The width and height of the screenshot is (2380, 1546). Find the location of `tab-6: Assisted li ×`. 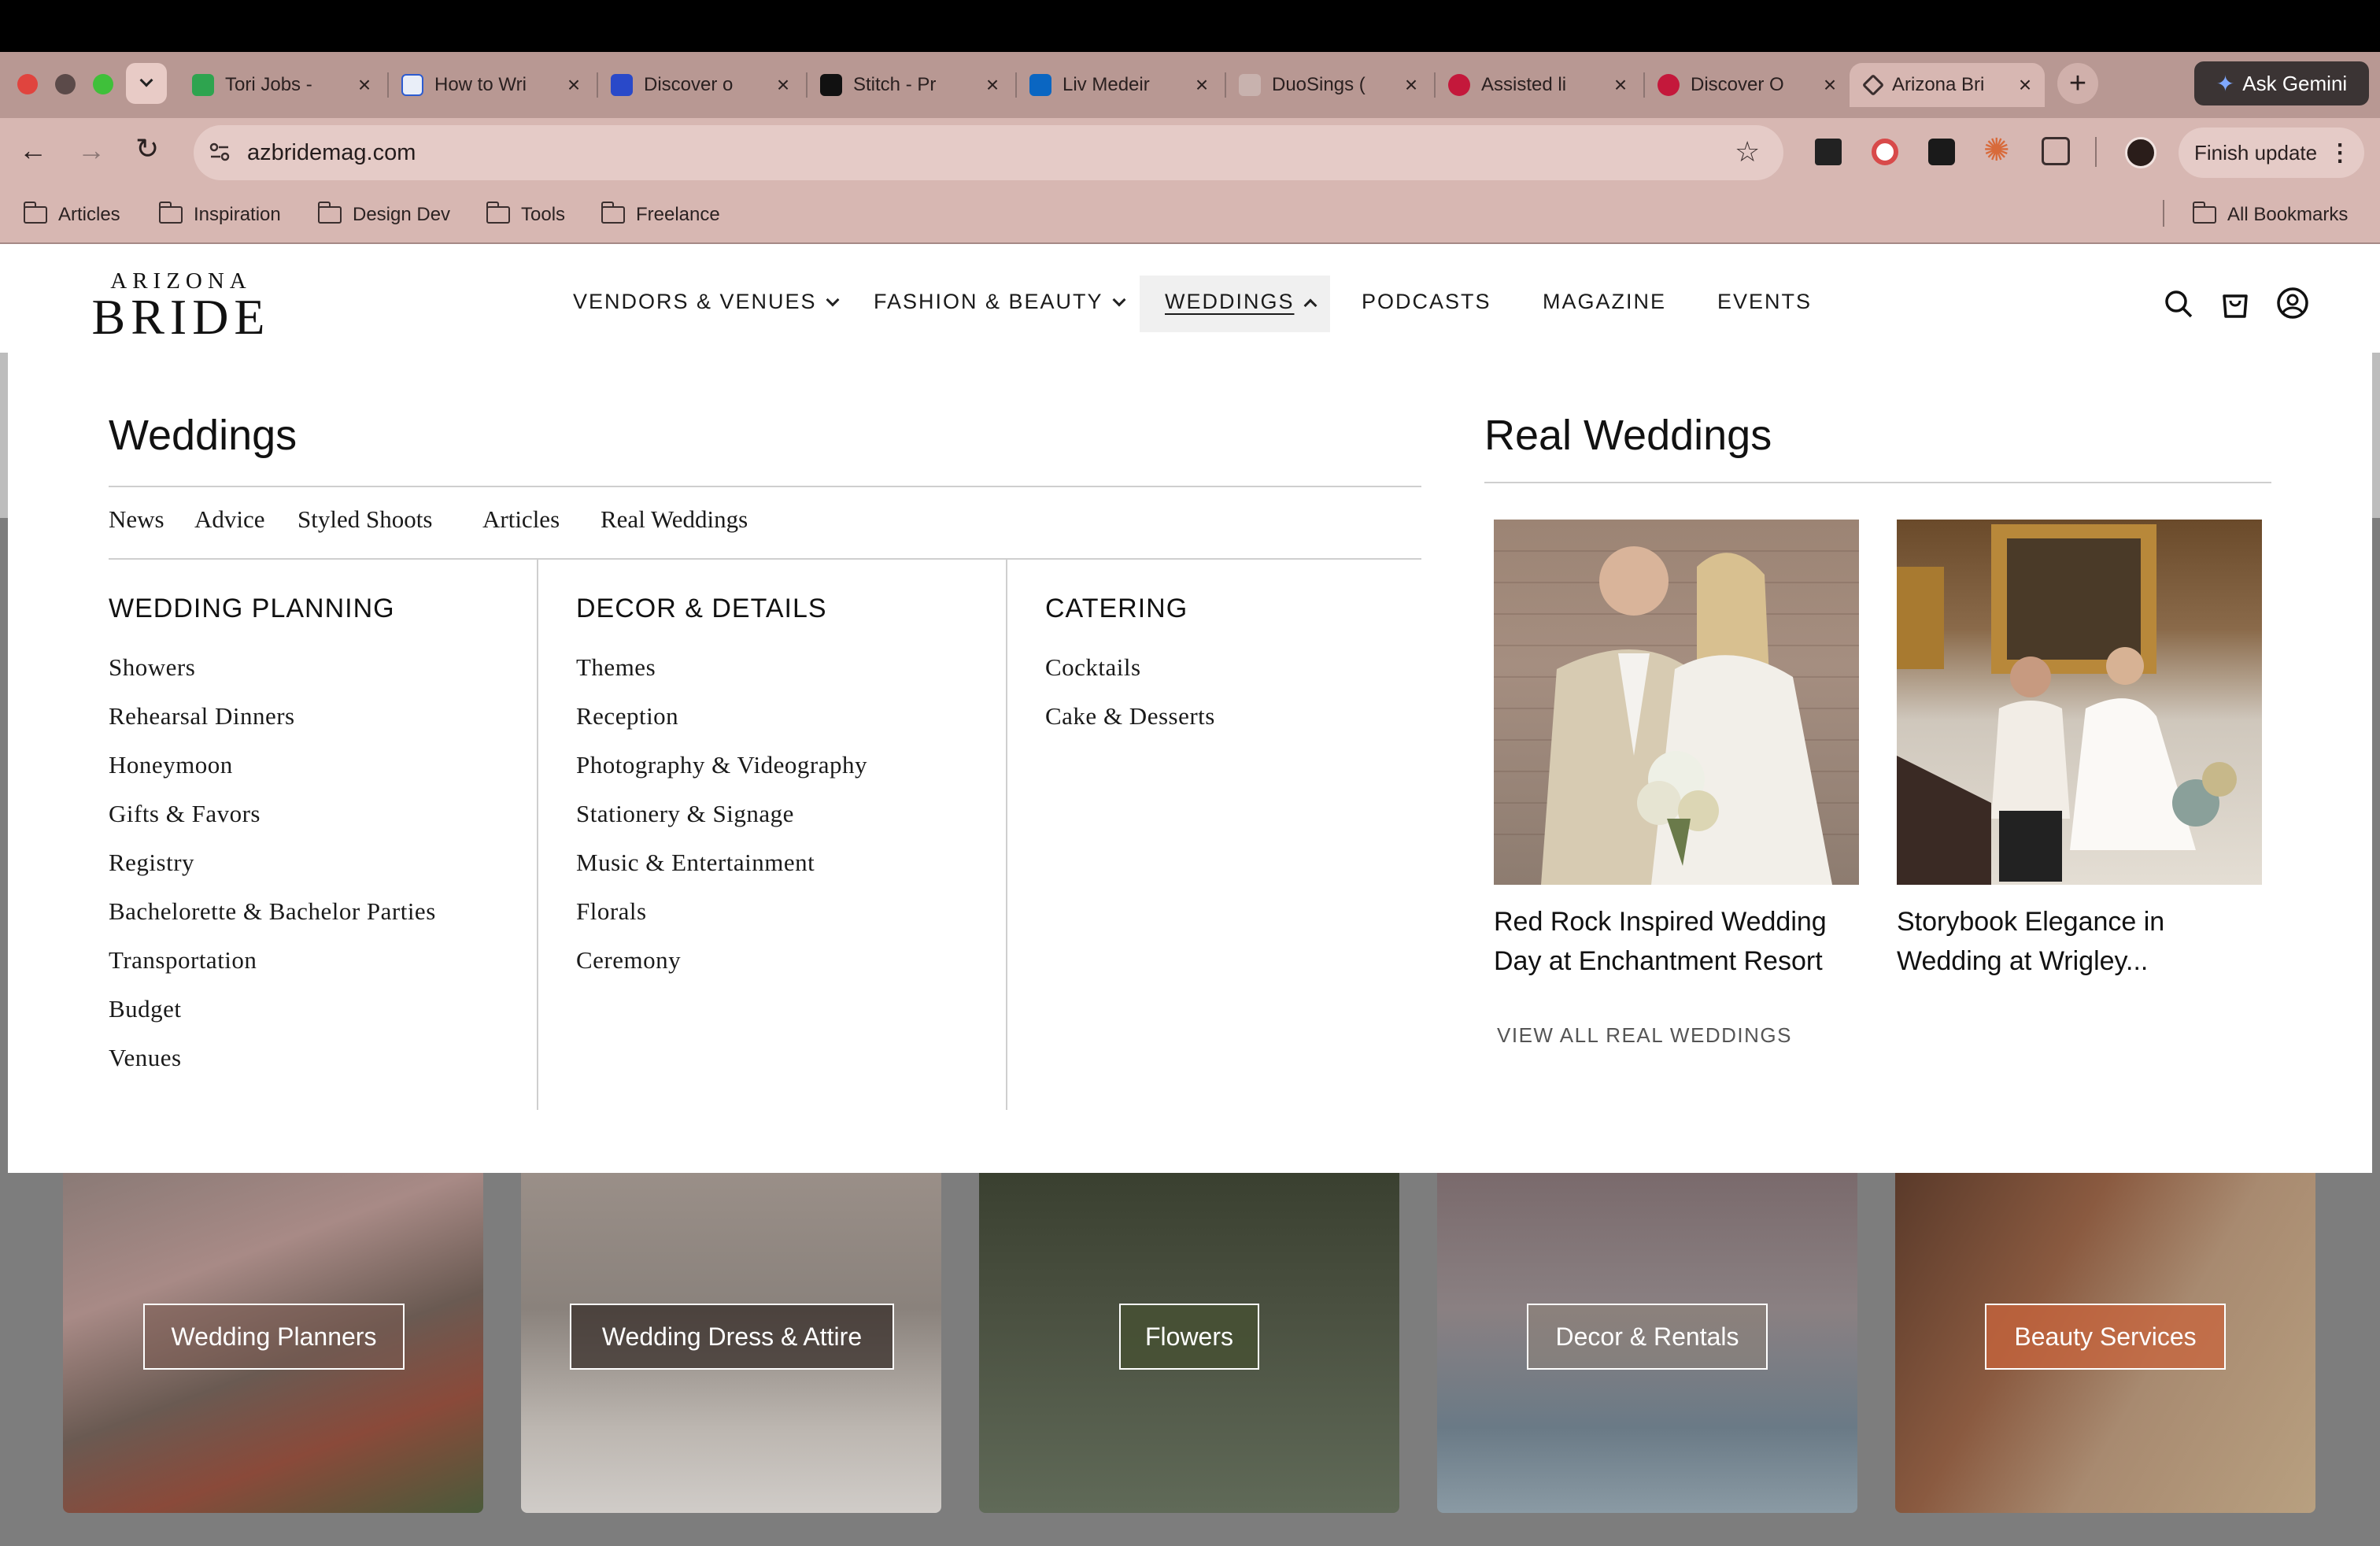

tab-6: Assisted li × is located at coordinates (1538, 85).